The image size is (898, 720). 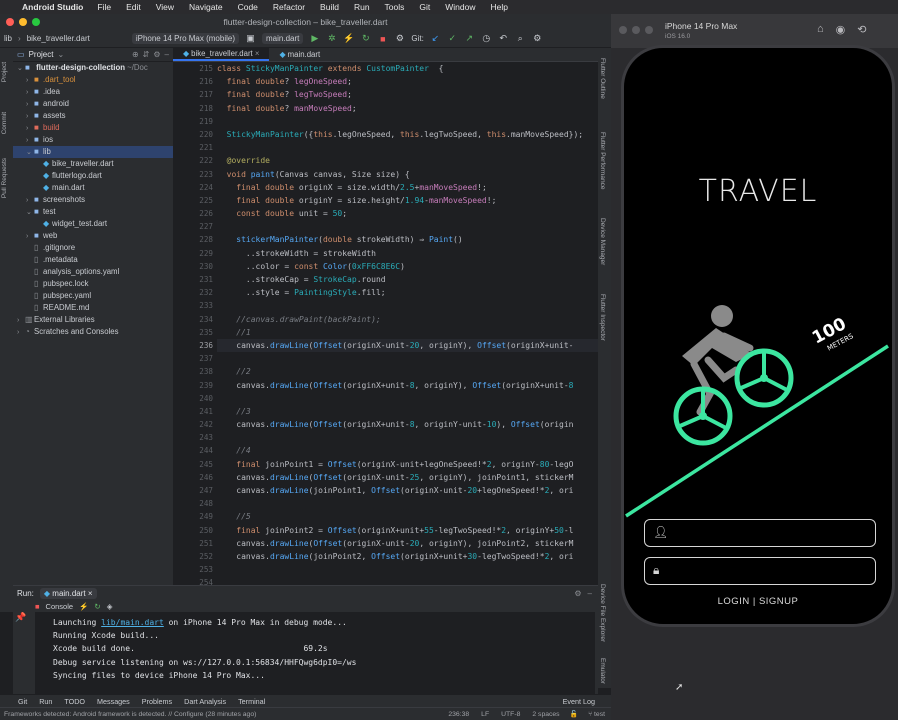 What do you see at coordinates (520, 38) in the screenshot?
I see `search-everywhere-icon: ⌕` at bounding box center [520, 38].